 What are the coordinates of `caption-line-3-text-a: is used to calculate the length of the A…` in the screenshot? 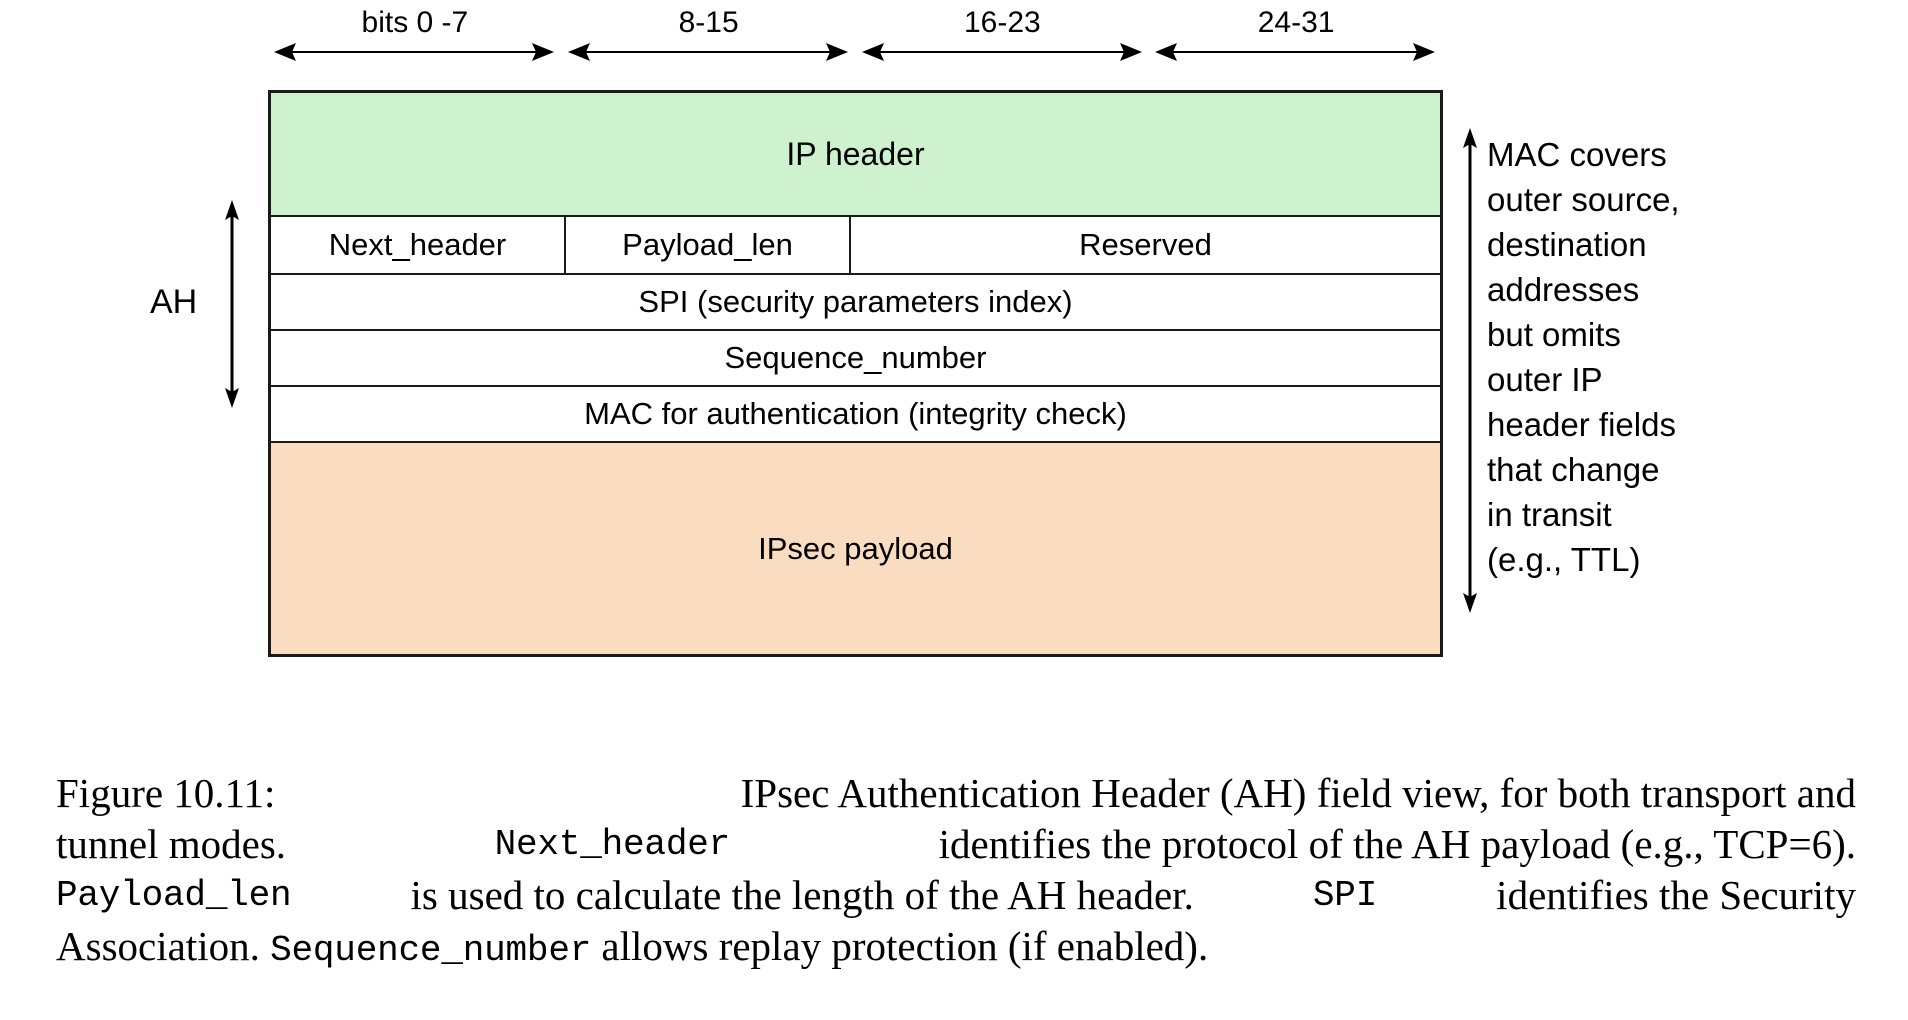 It's located at (802, 895).